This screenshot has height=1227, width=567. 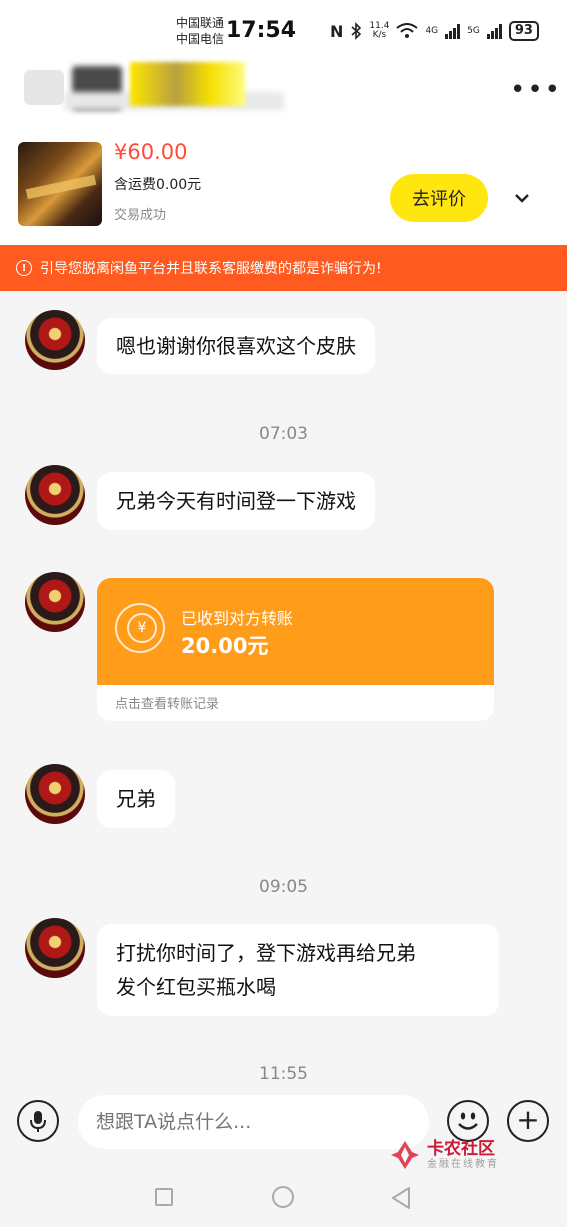 What do you see at coordinates (151, 152) in the screenshot?
I see `product-price: ¥60.00` at bounding box center [151, 152].